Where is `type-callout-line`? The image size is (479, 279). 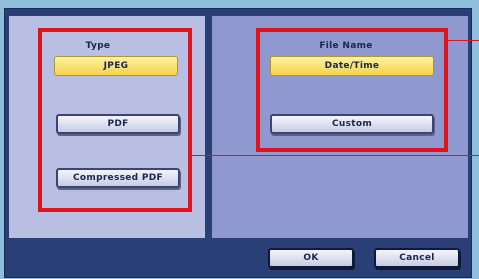 type-callout-line is located at coordinates (335, 155).